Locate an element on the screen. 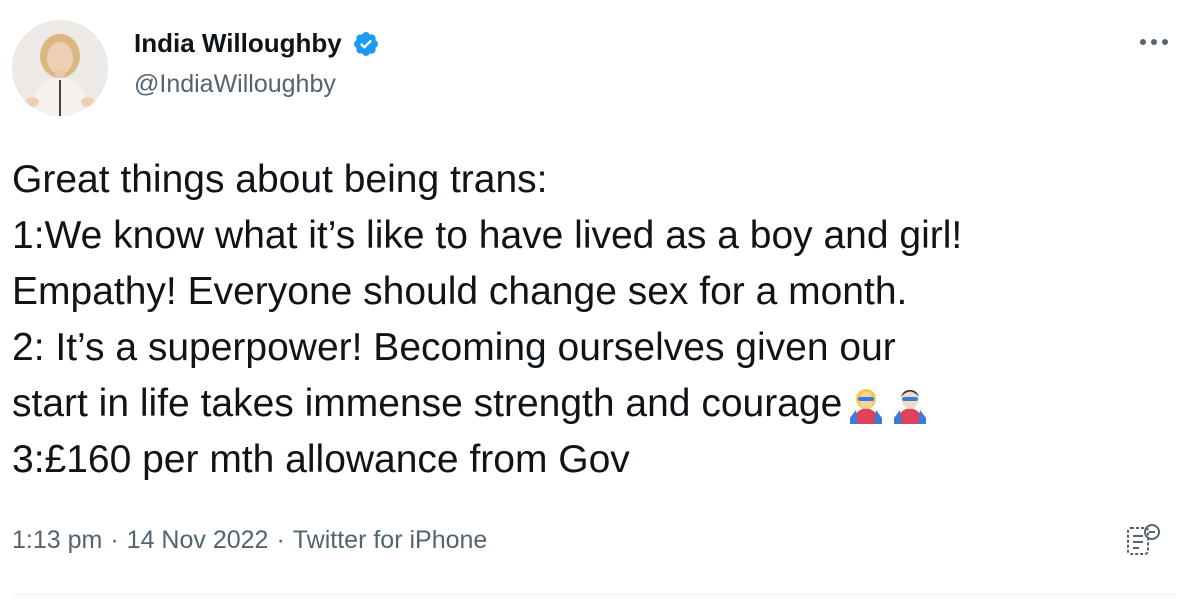 Image resolution: width=1188 pixels, height=600 pixels. avatar-image is located at coordinates (60, 68).